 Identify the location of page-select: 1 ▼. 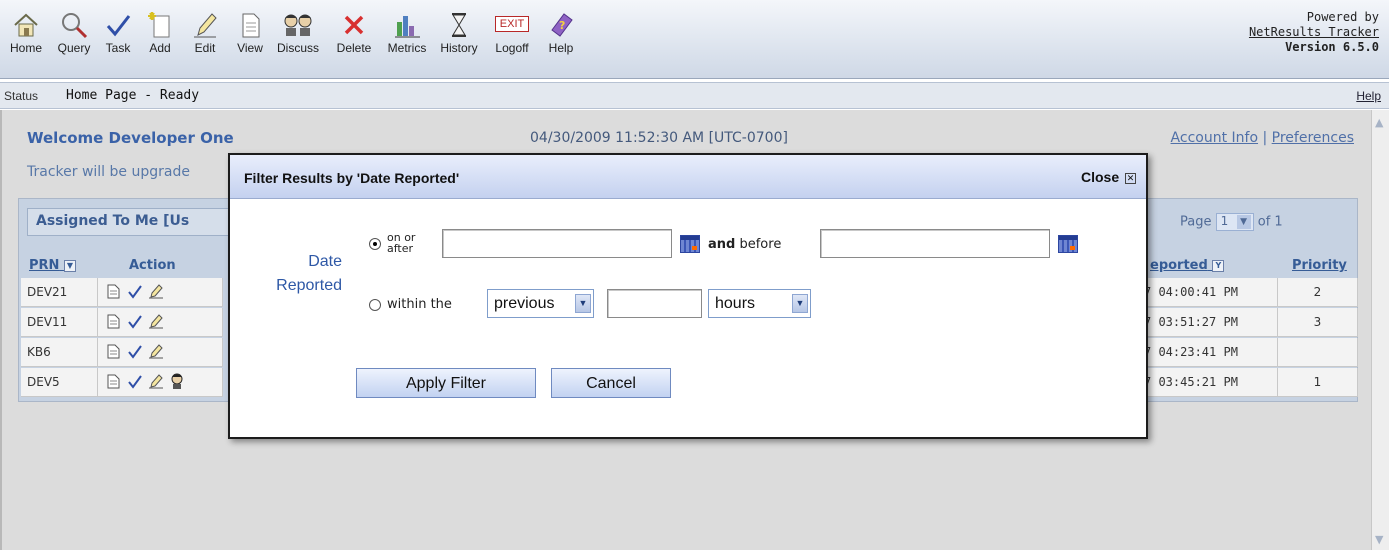
(1234, 222).